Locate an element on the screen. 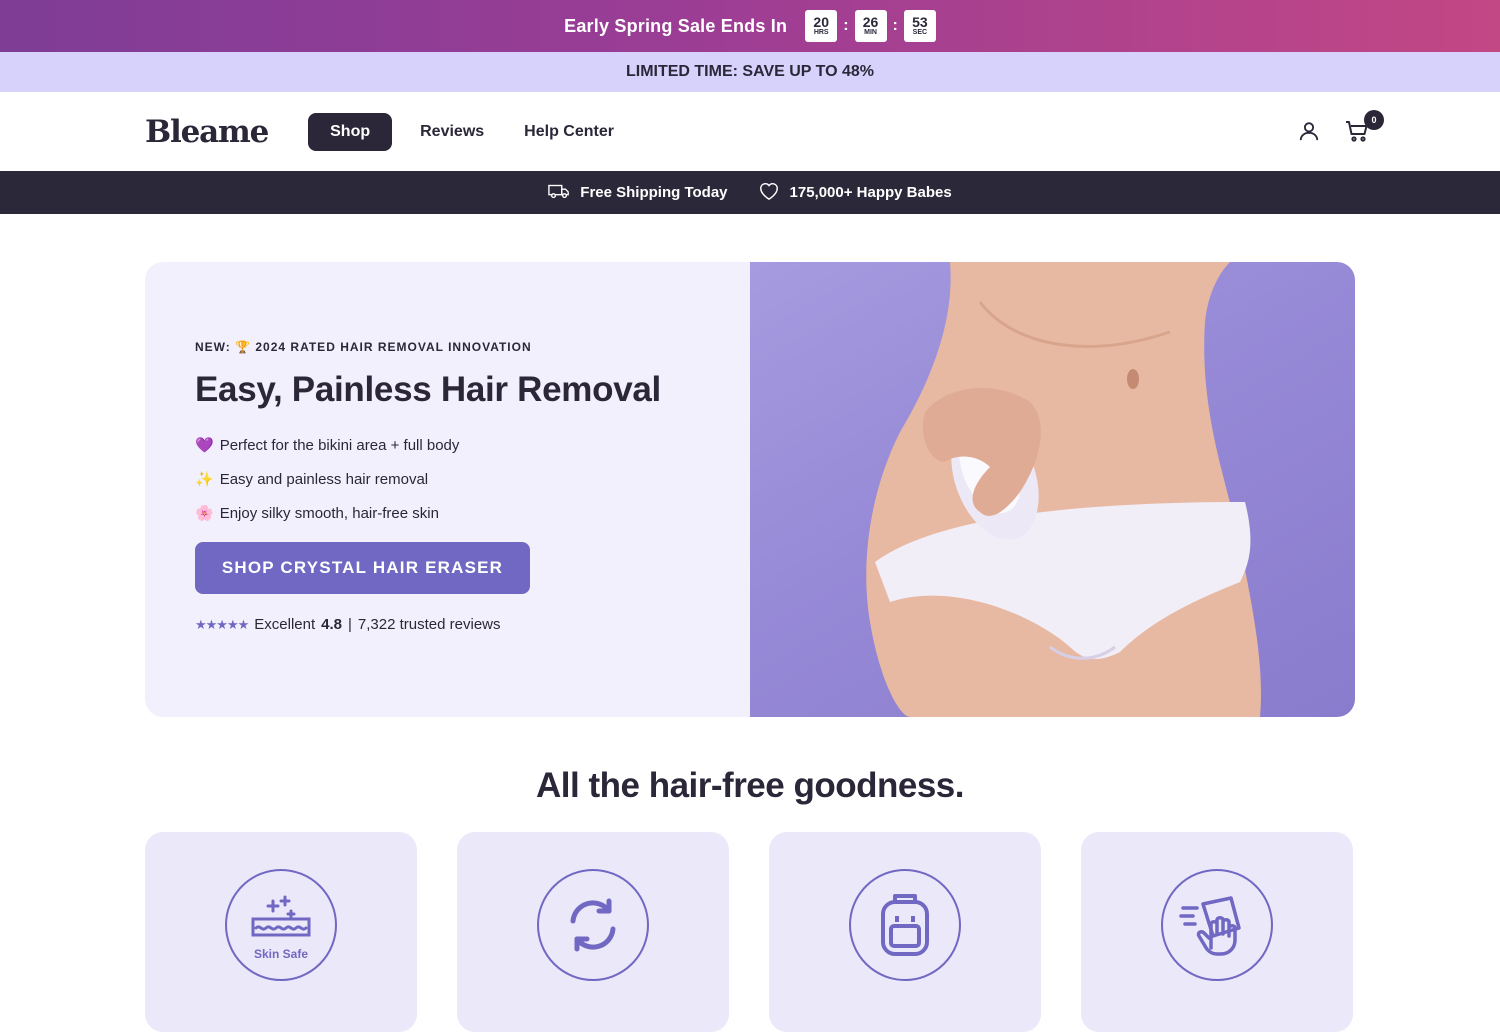  nav-shop: Shop is located at coordinates (350, 131).